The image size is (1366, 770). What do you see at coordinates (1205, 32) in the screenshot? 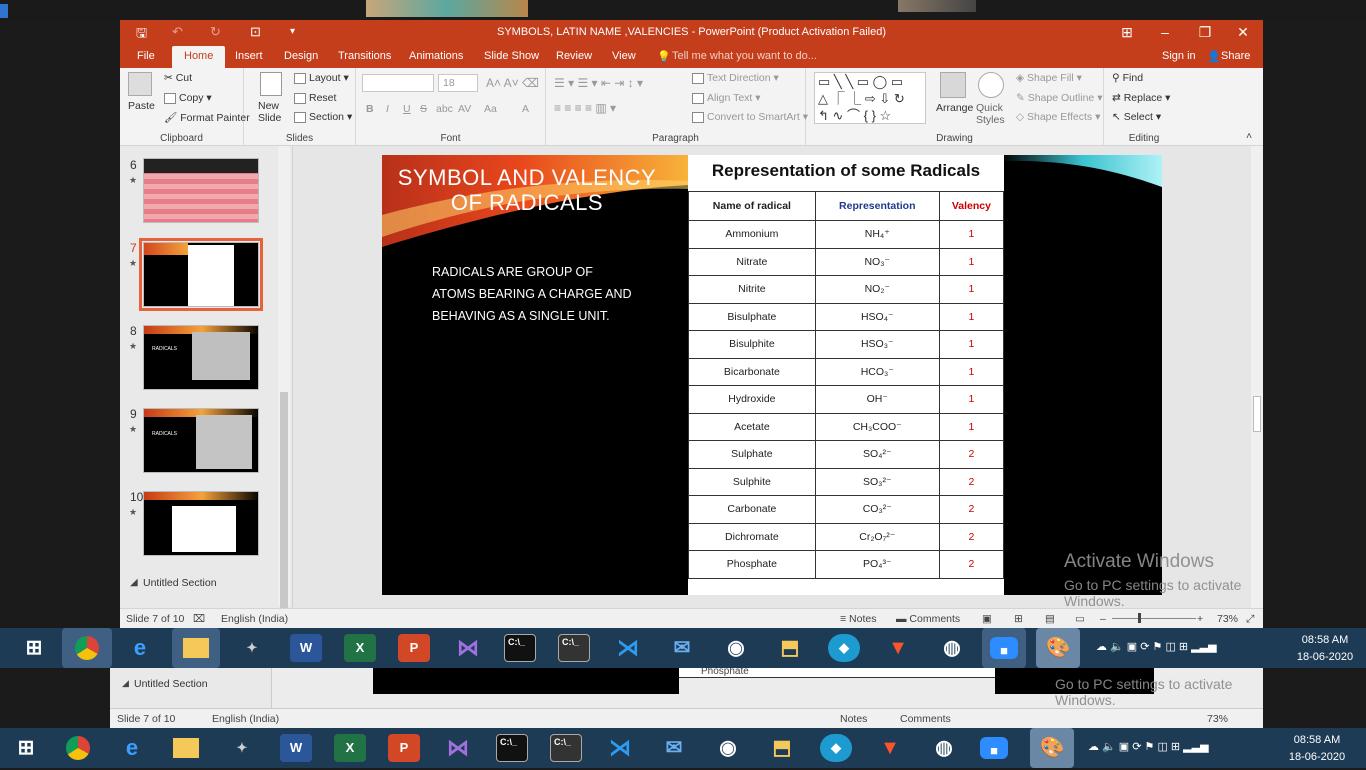
I see `restore-button: ❐` at bounding box center [1205, 32].